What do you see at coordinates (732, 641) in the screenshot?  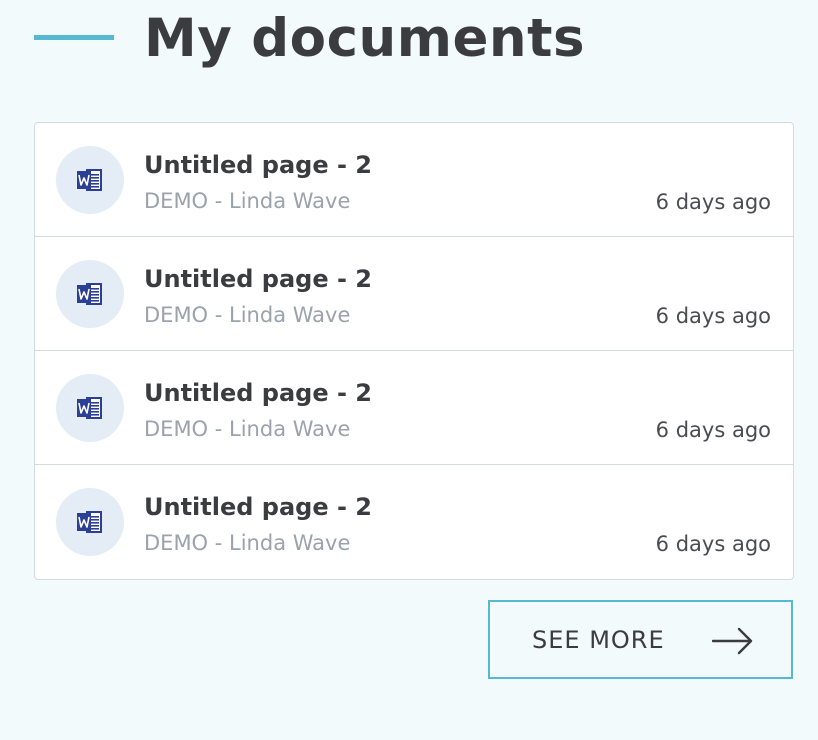 I see `arrow-right-icon` at bounding box center [732, 641].